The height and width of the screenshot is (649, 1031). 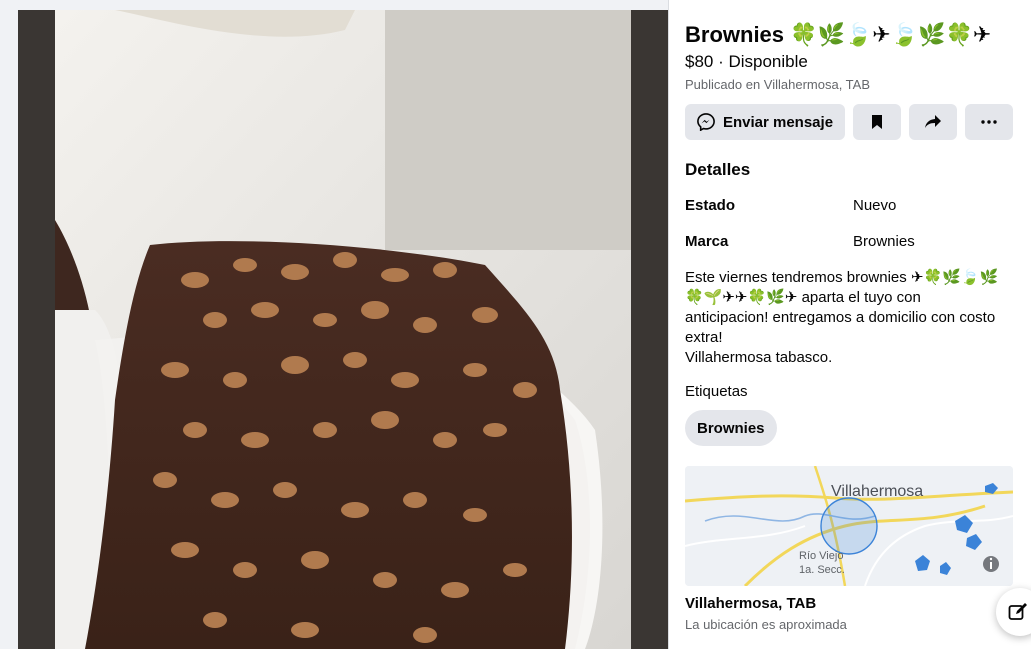 What do you see at coordinates (822, 570) in the screenshot?
I see `map-area-text-2: 1a. Secc.` at bounding box center [822, 570].